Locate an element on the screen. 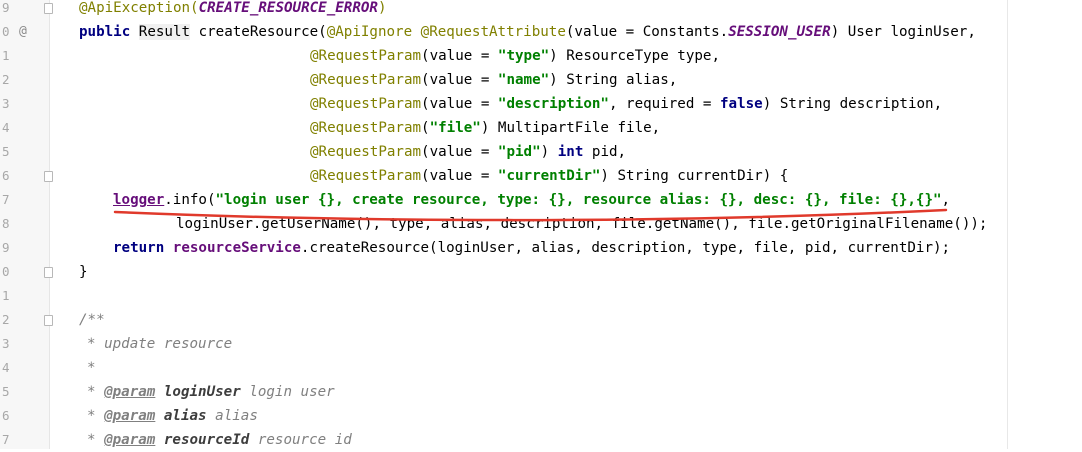 The height and width of the screenshot is (452, 1082). code-token: ) User loginUser, is located at coordinates (903, 32).